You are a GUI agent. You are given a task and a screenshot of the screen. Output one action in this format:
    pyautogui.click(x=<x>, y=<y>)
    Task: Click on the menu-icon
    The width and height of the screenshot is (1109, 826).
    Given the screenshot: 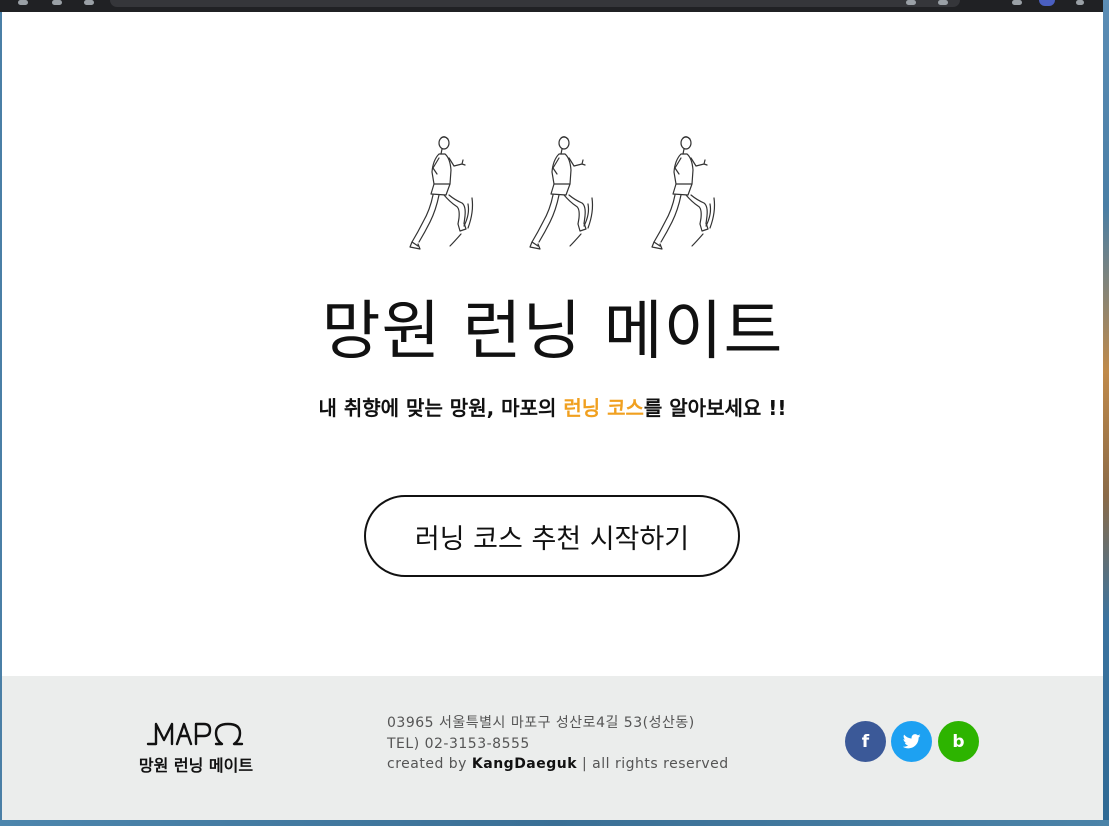 What is the action you would take?
    pyautogui.click(x=1080, y=2)
    